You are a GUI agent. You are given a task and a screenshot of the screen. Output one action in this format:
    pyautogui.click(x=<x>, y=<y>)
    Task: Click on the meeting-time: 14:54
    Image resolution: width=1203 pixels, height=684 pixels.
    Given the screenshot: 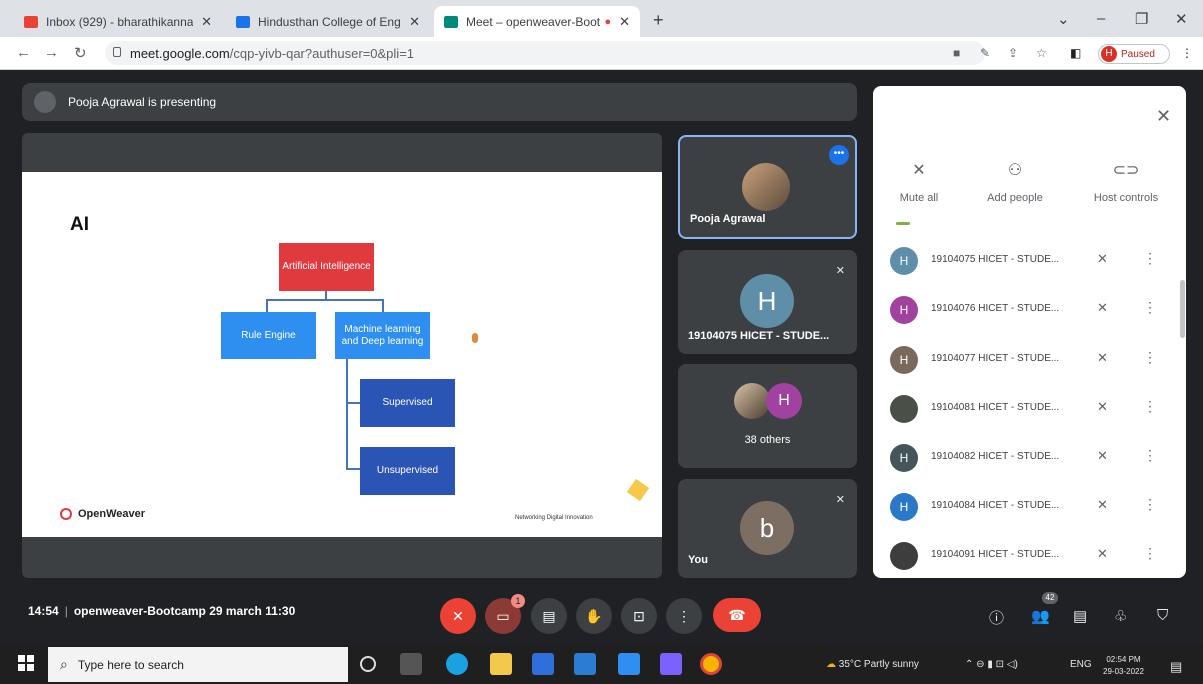 What is the action you would take?
    pyautogui.click(x=43, y=611)
    